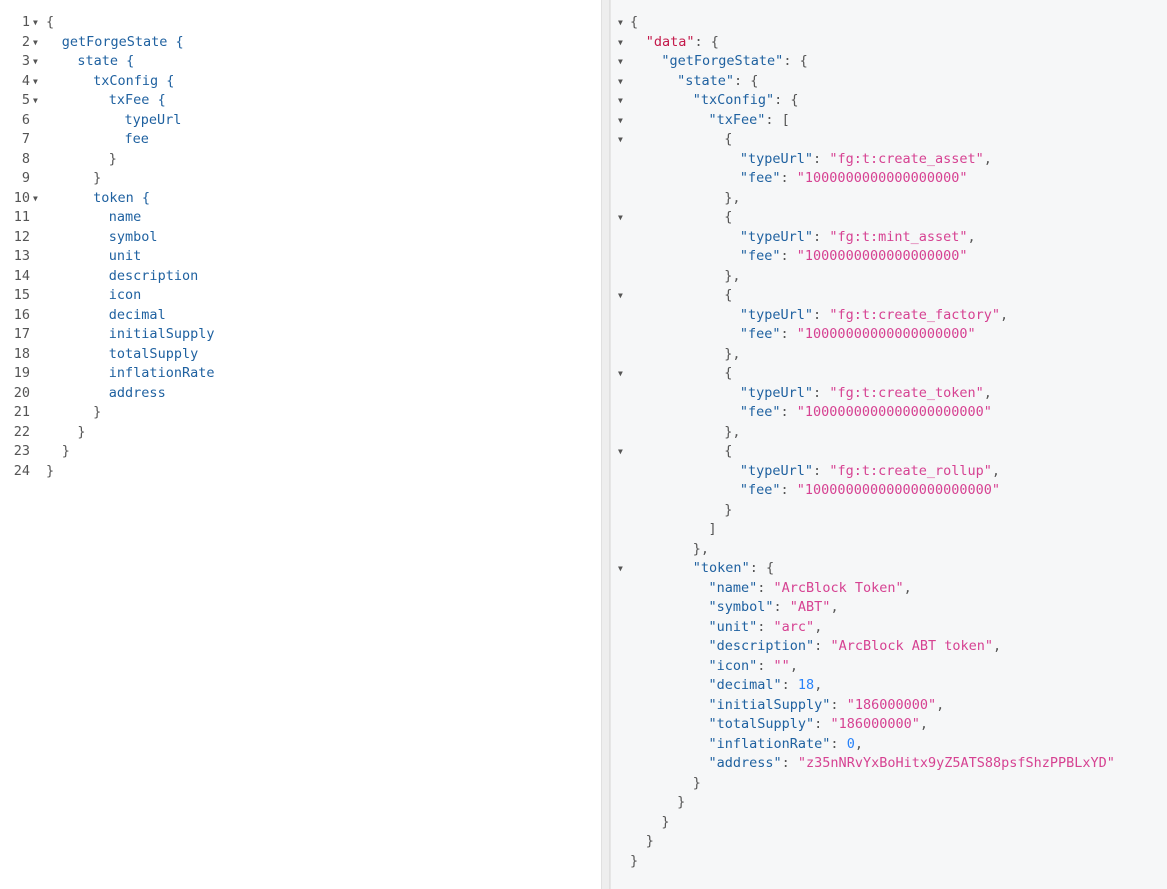 This screenshot has height=889, width=1167. What do you see at coordinates (295, 413) in the screenshot?
I see `query-line: 21}` at bounding box center [295, 413].